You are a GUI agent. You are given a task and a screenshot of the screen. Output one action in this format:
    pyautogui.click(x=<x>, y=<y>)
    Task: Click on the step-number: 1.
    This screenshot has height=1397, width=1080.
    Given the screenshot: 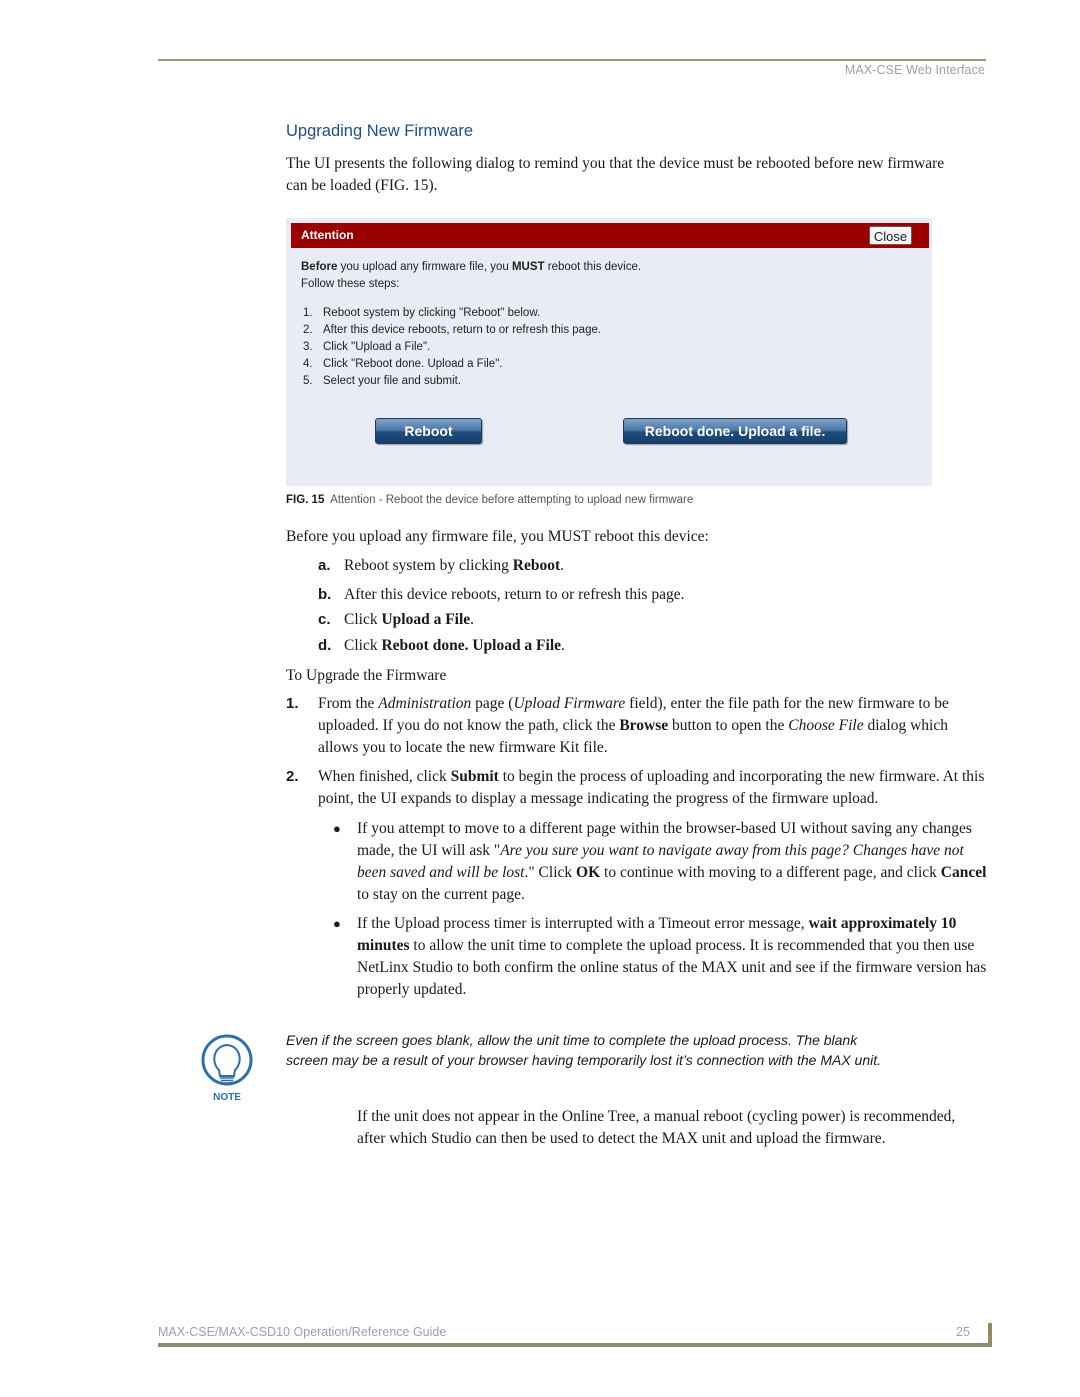 What is the action you would take?
    pyautogui.click(x=308, y=313)
    